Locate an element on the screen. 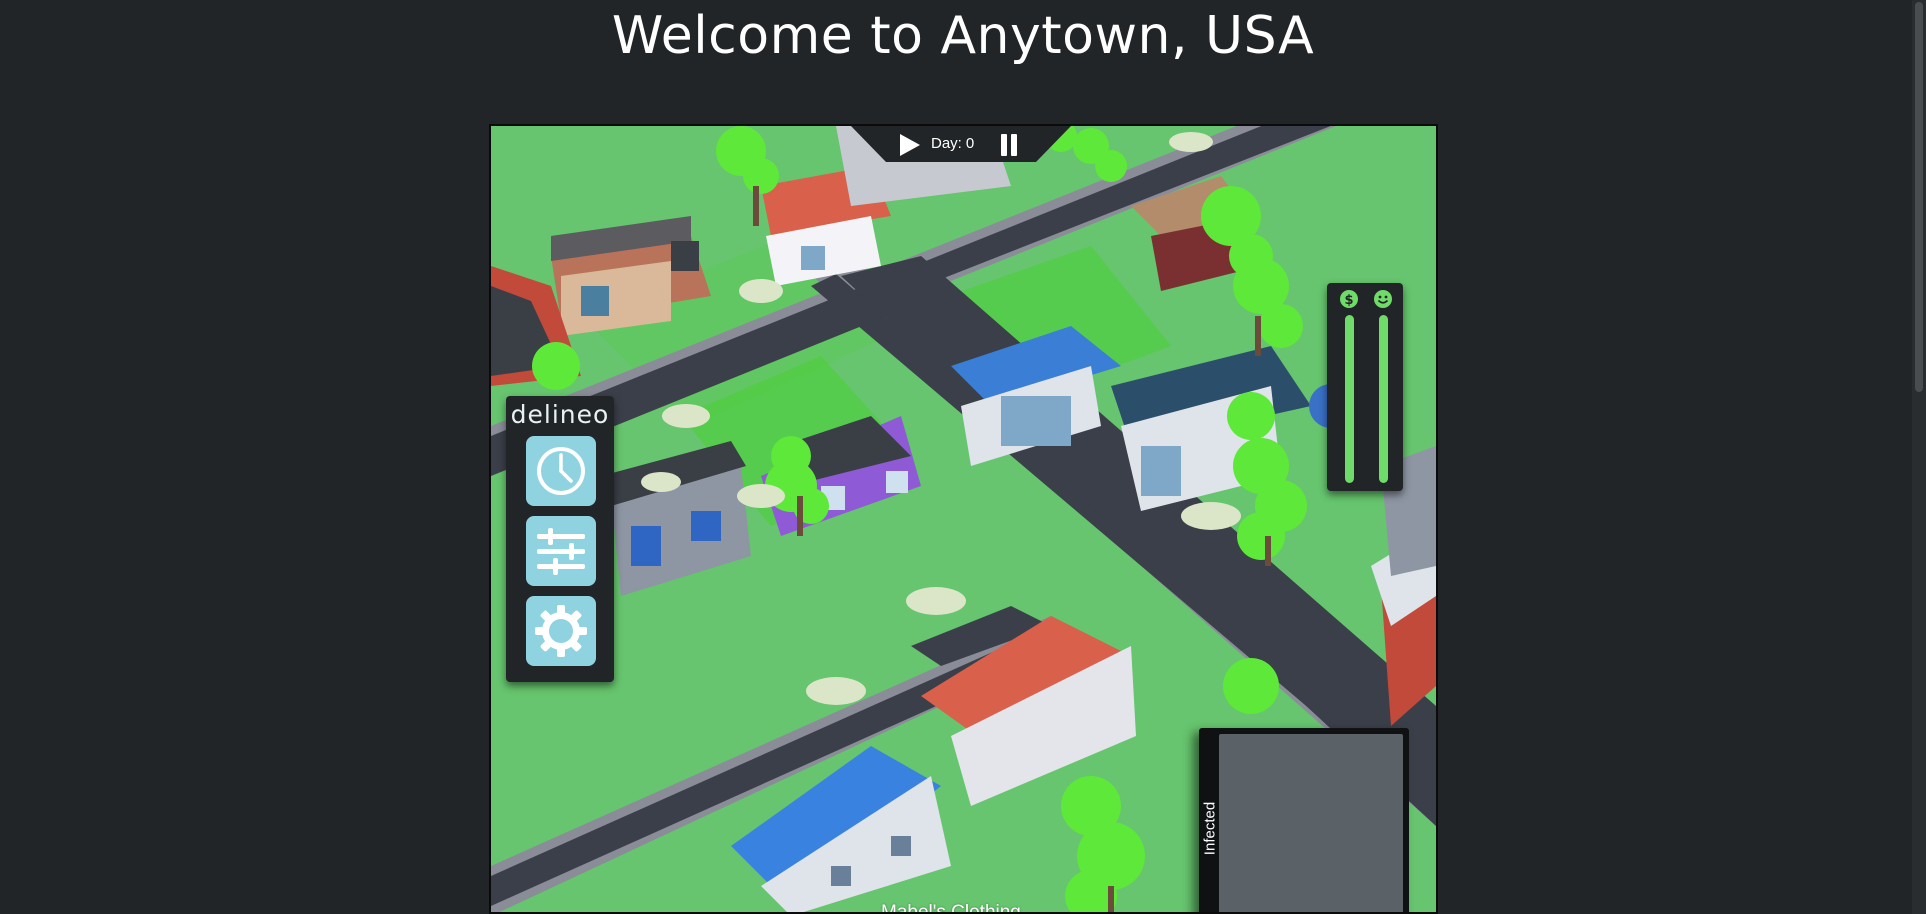 The image size is (1926, 914). dollar-icon: $ is located at coordinates (1349, 299).